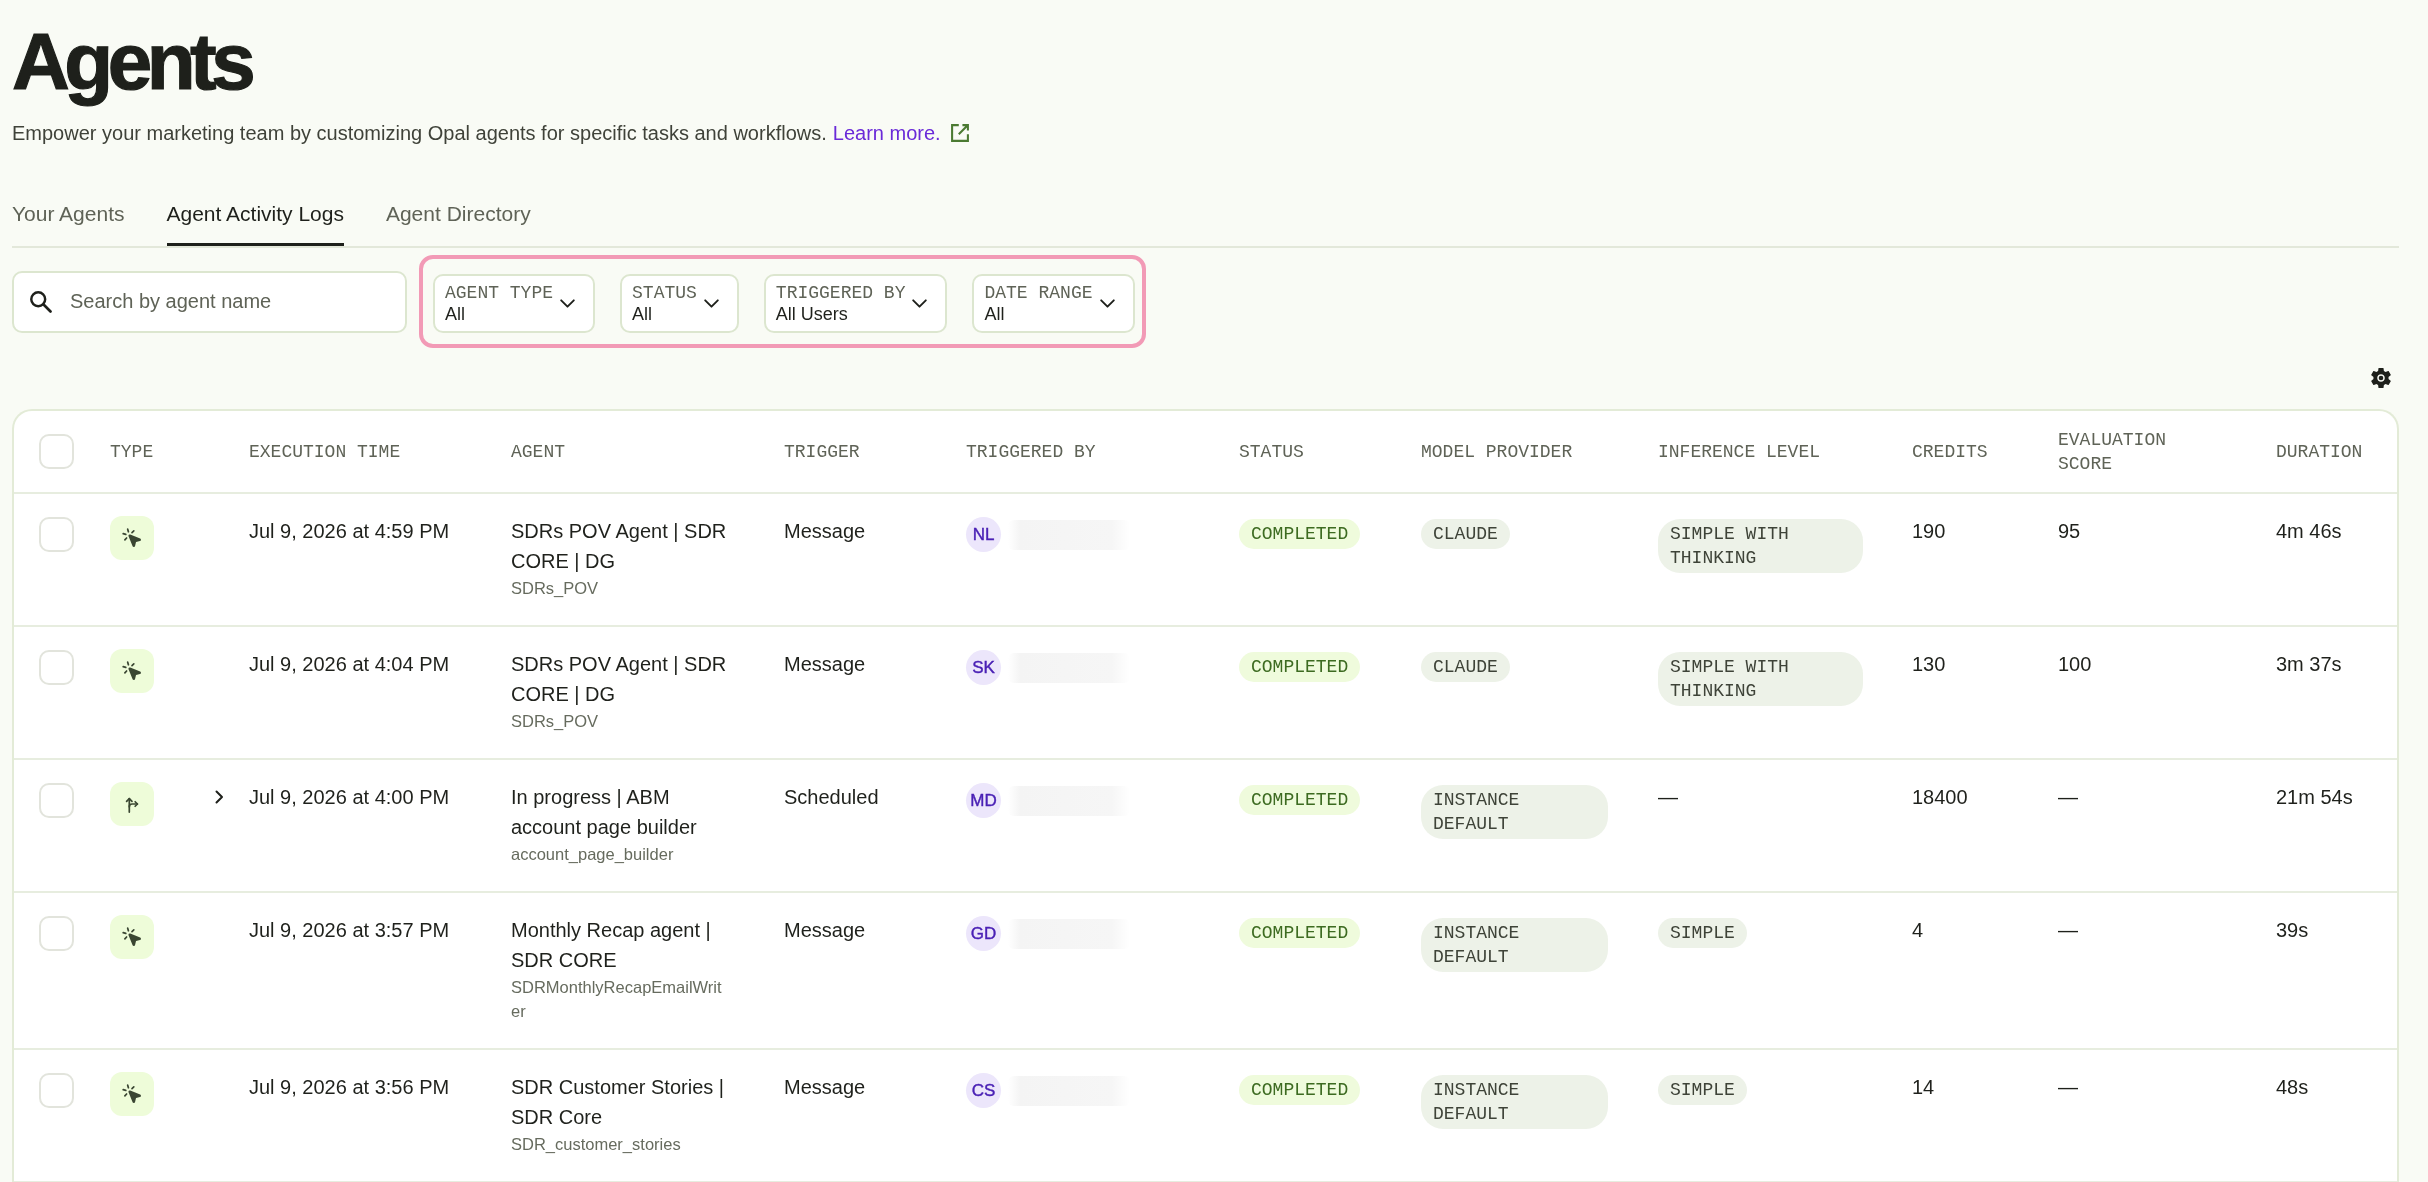 This screenshot has width=2428, height=1182. I want to click on credits-value: 14, so click(1923, 1087).